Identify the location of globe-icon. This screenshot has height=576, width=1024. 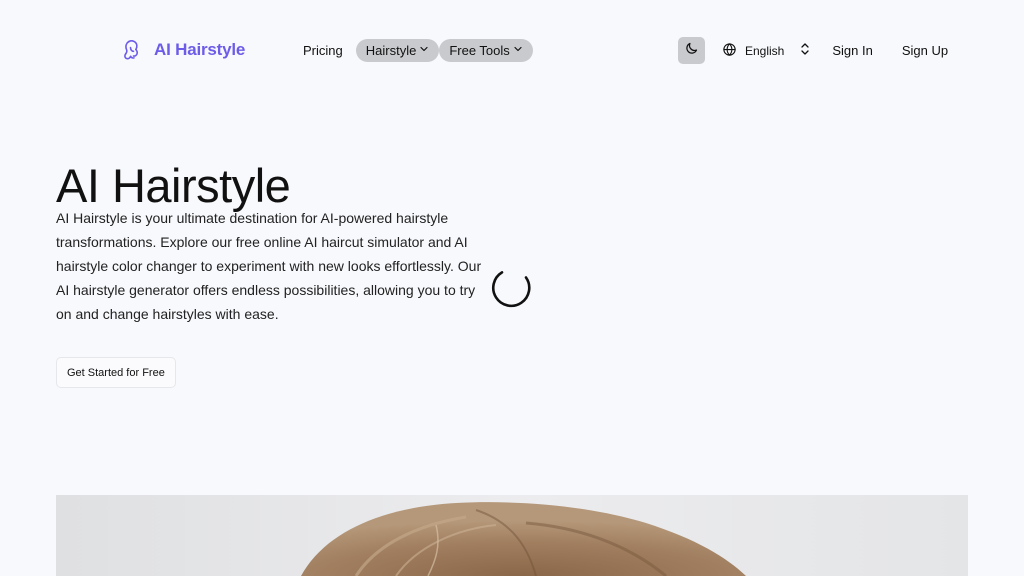
(729, 51).